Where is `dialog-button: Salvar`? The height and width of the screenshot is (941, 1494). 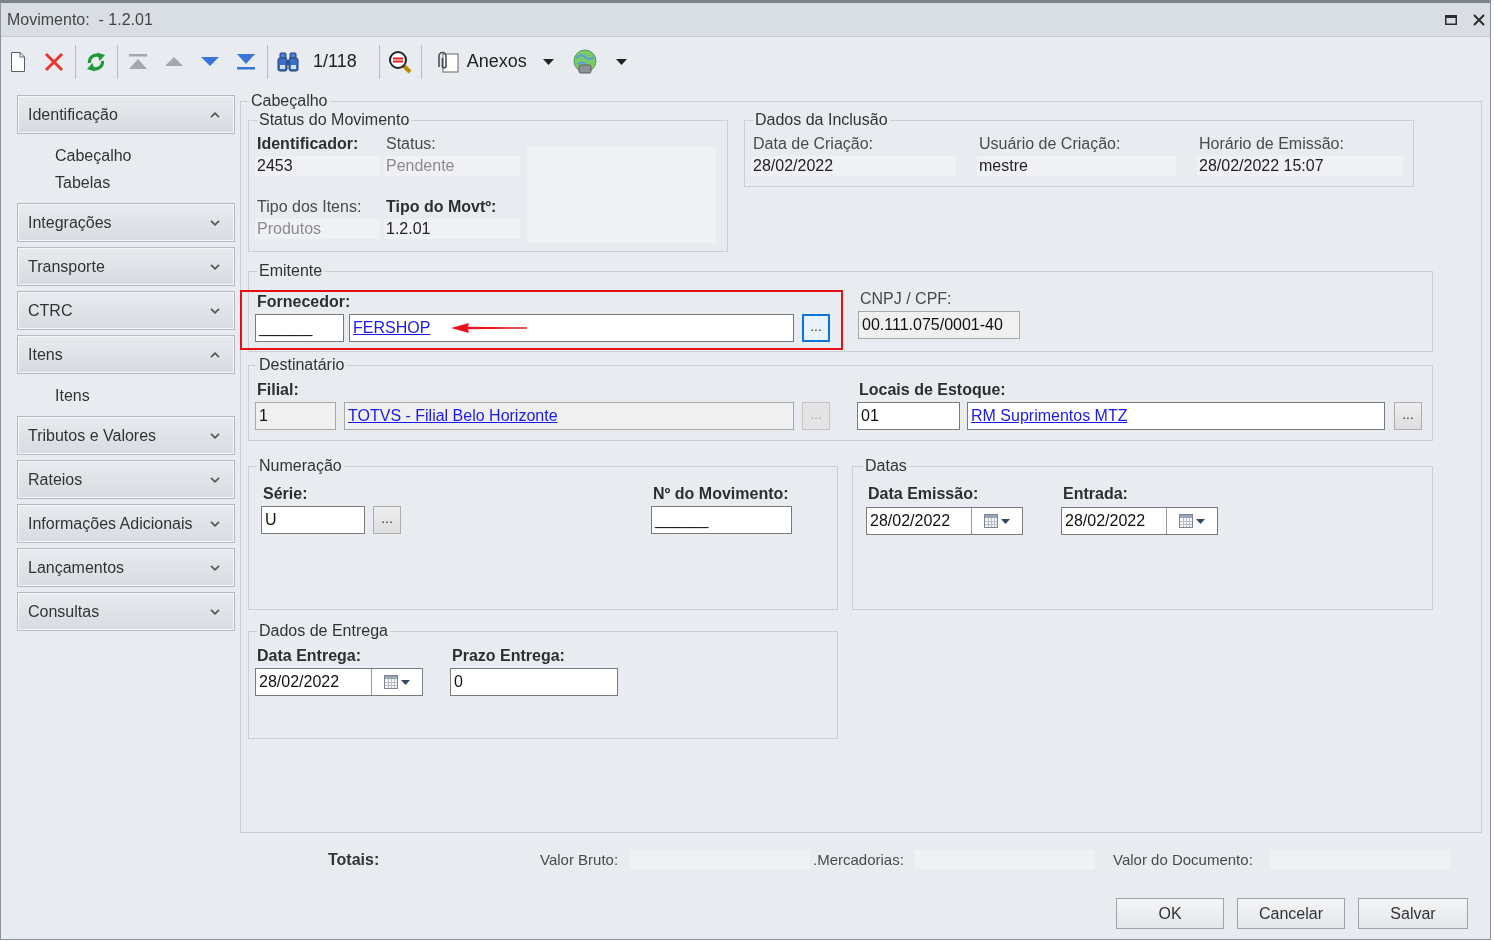 dialog-button: Salvar is located at coordinates (1413, 913).